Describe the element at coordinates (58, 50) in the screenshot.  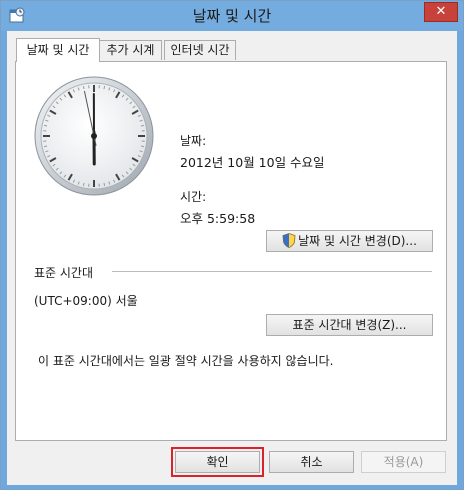
I see `tab-date-time: 날짜 및 시간` at that location.